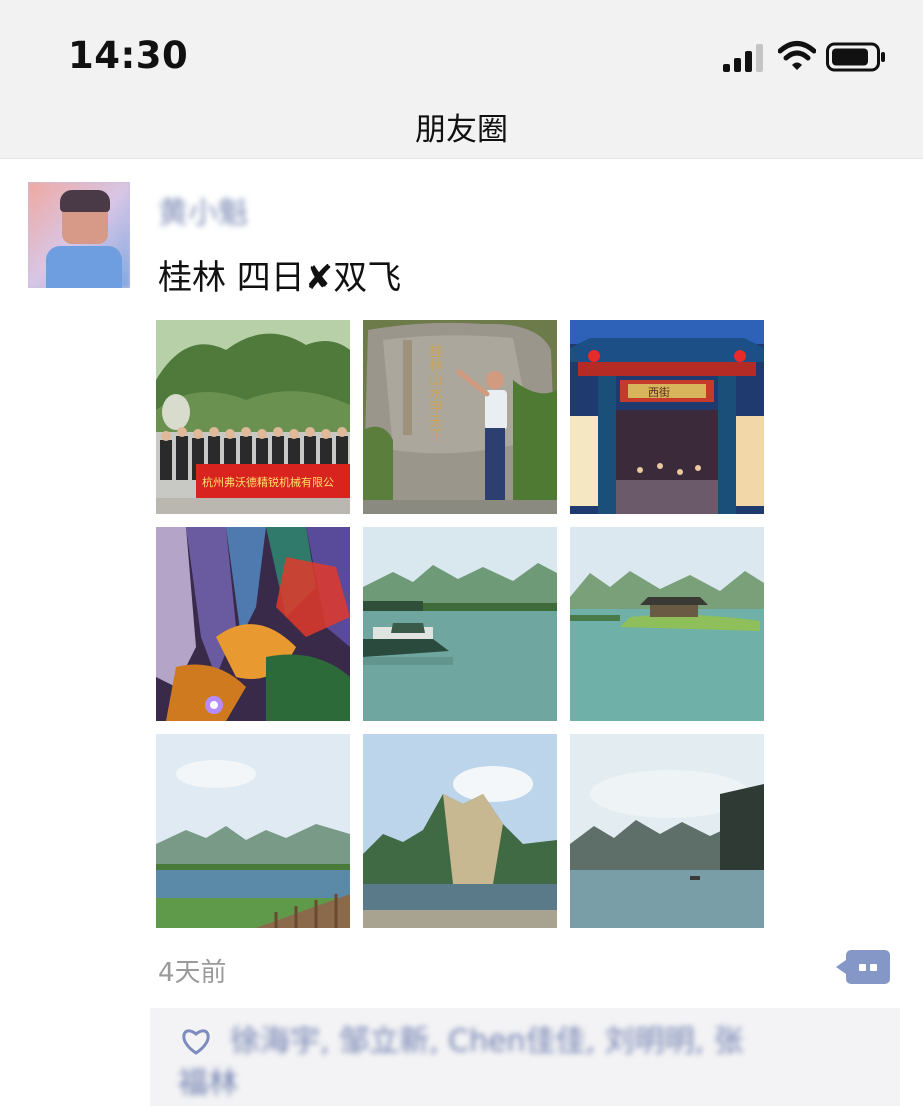 The height and width of the screenshot is (1106, 923). Describe the element at coordinates (203, 210) in the screenshot. I see `author-name: 黄小魁` at that location.